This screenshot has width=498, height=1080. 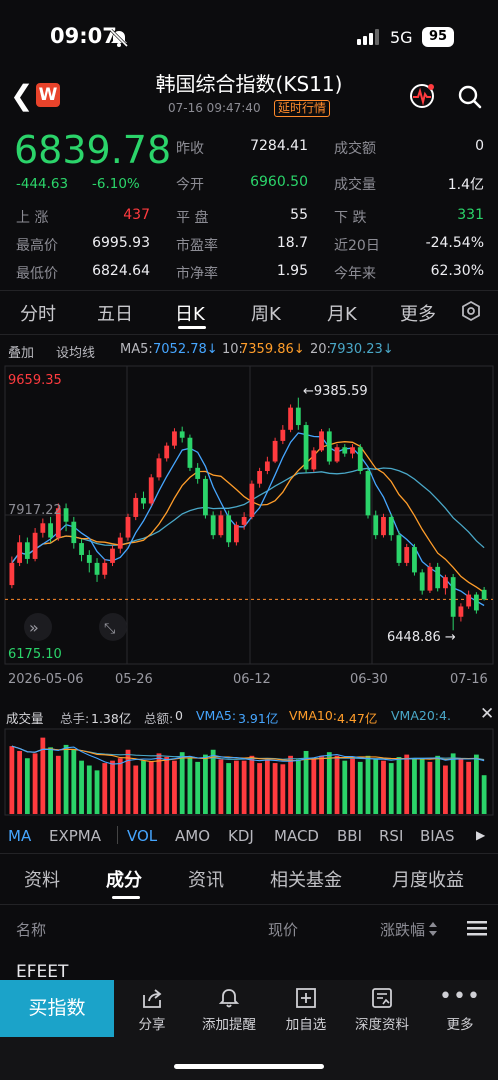 What do you see at coordinates (159, 718) in the screenshot?
I see `volume-amount-label: 总额:` at bounding box center [159, 718].